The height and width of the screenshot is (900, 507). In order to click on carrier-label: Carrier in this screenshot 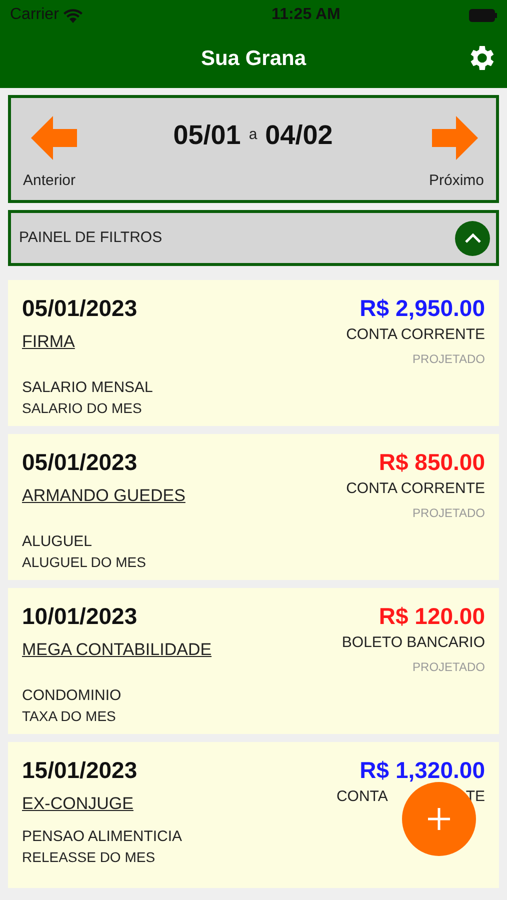, I will do `click(34, 15)`.